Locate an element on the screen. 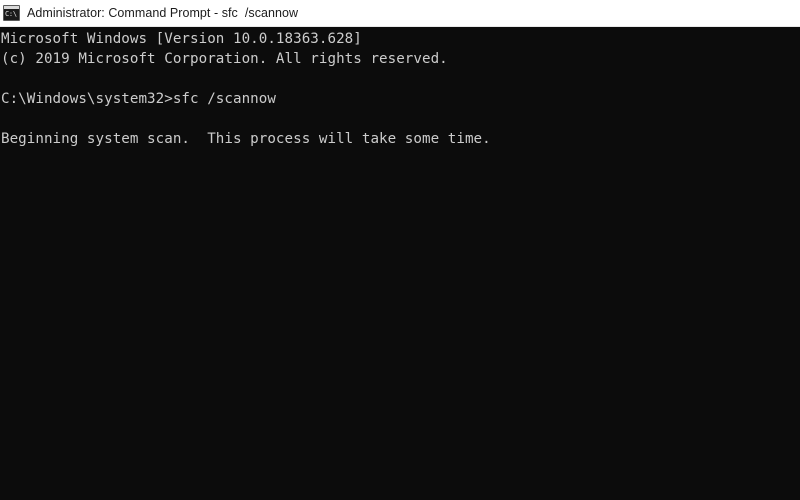 The width and height of the screenshot is (800, 500). cmd-console-icon: C:\ is located at coordinates (11, 13).